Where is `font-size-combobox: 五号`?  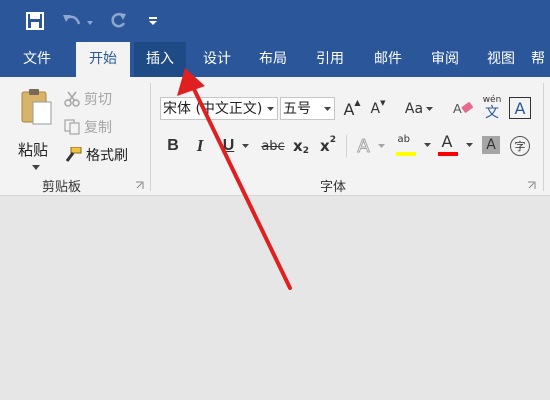 font-size-combobox: 五号 is located at coordinates (307, 108).